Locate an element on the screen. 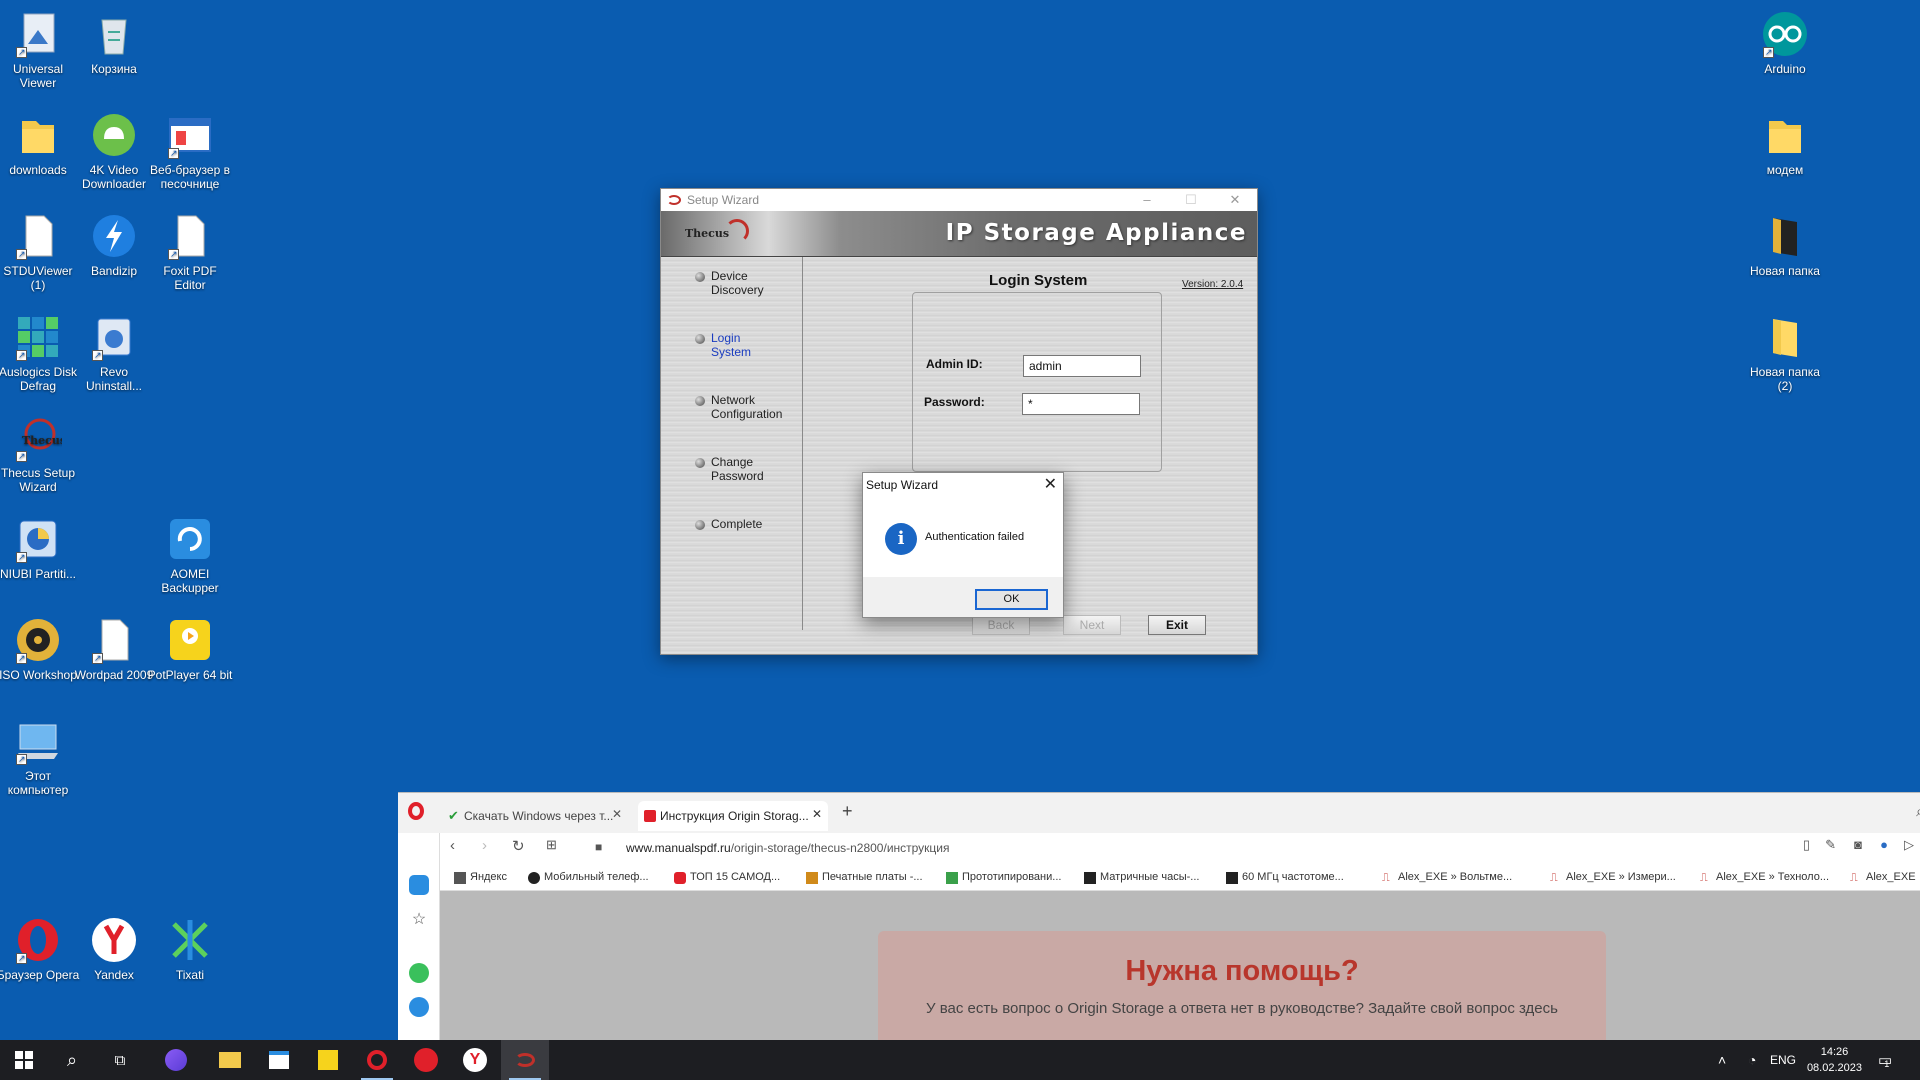 This screenshot has height=1080, width=1920. password-input: * is located at coordinates (1081, 404).